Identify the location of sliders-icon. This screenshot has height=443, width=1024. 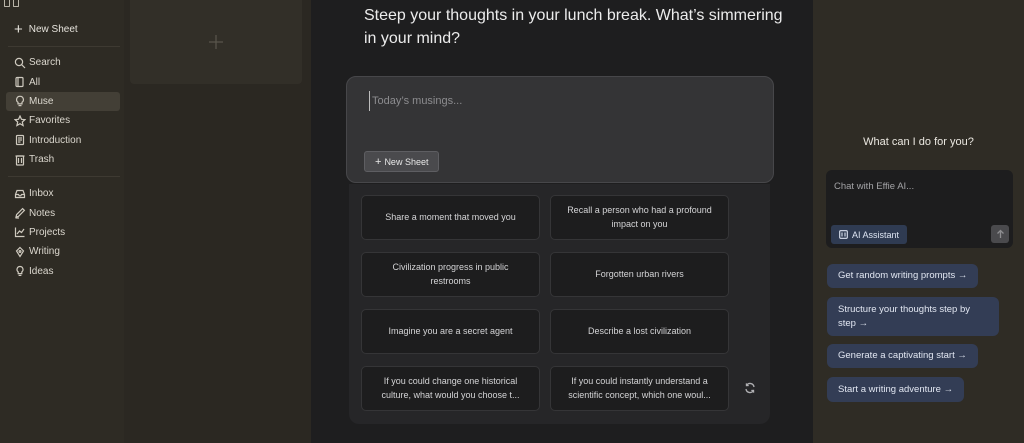
(843, 234).